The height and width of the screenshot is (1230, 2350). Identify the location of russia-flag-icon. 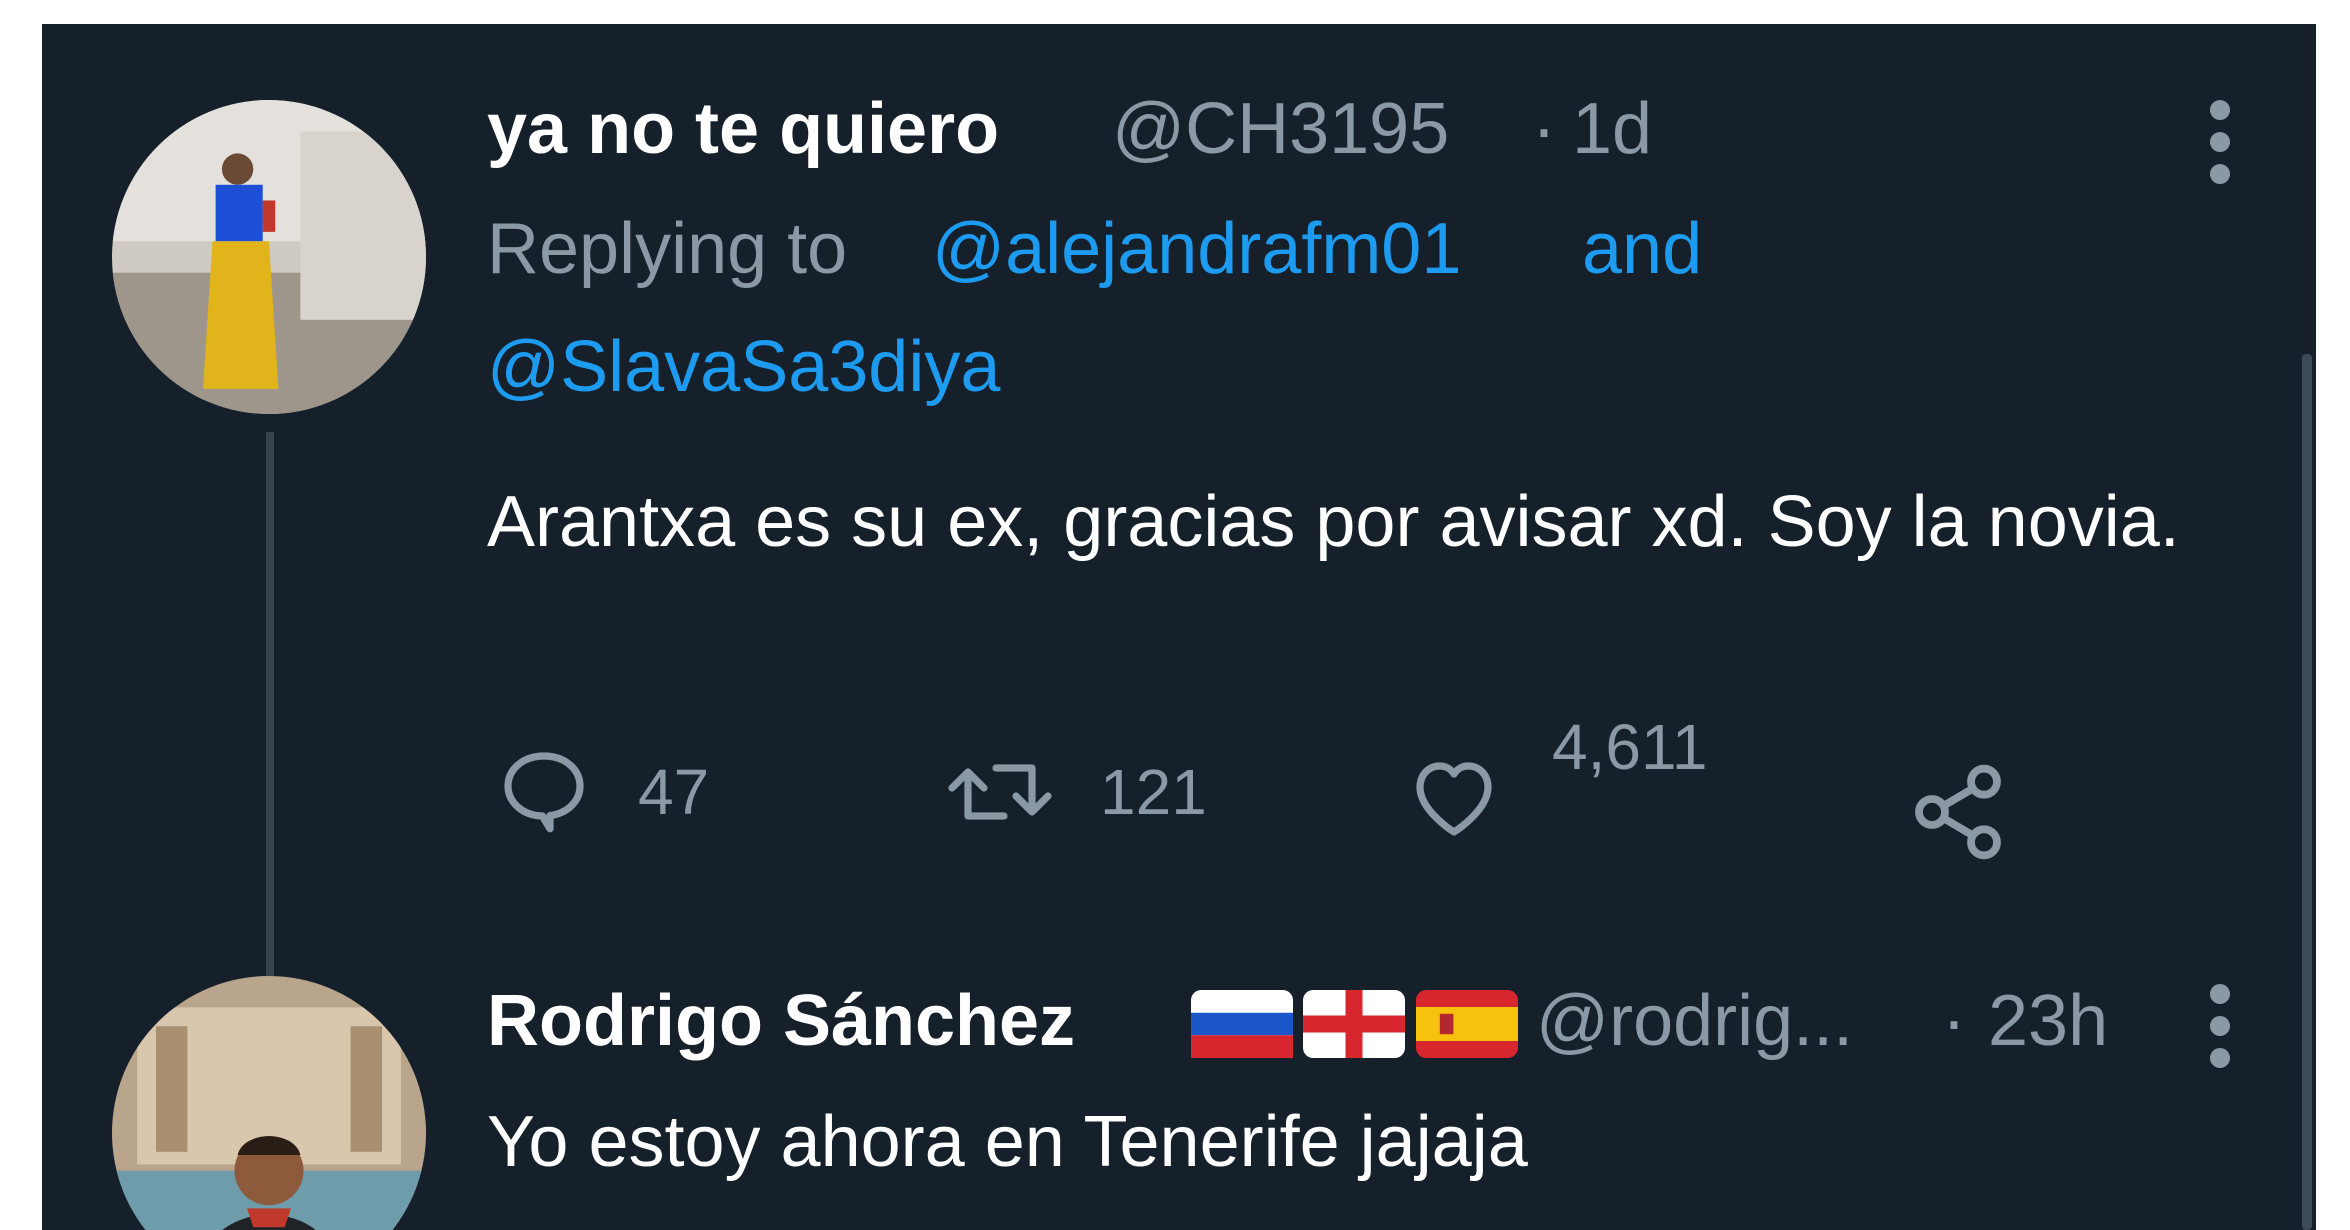
(1242, 1024).